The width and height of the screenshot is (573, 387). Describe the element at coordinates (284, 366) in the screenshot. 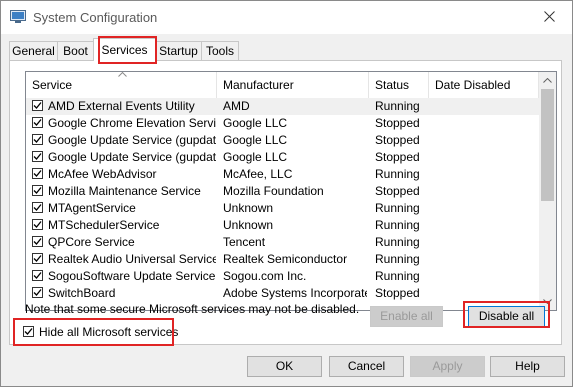

I see `ok-button: OK` at that location.